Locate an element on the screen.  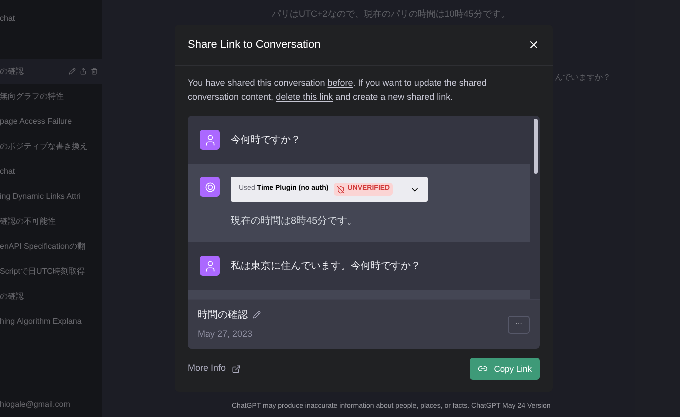
sidebar-item: enAPI Specificationの翻 is located at coordinates (51, 246).